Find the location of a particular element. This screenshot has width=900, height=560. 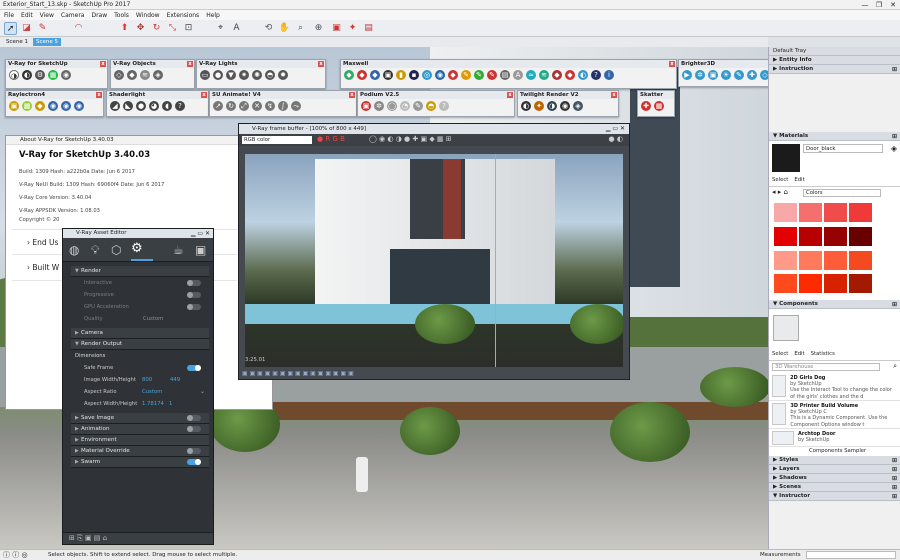

rect-light-icon: ▭ is located at coordinates (205, 75).